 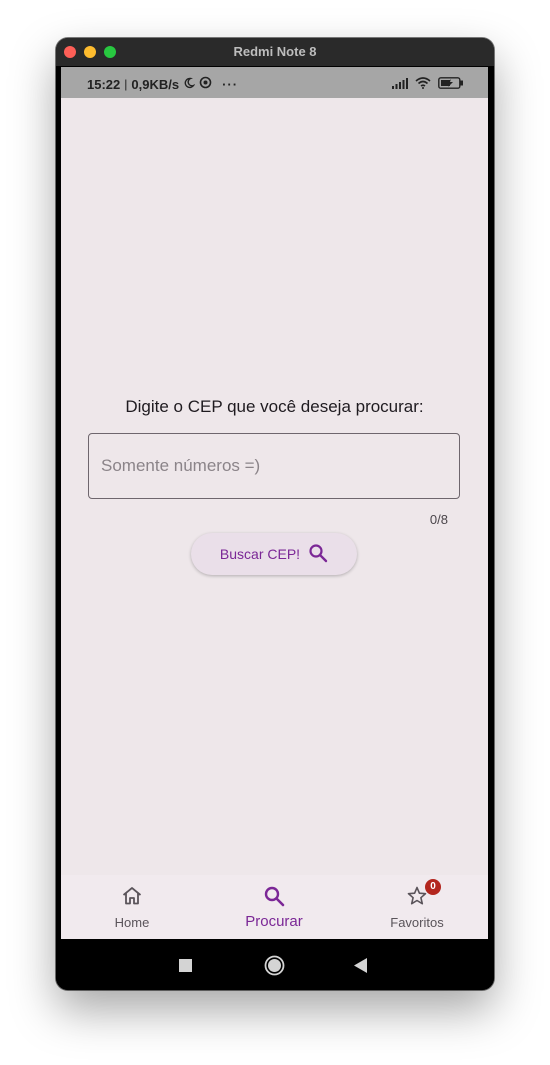 I want to click on recents-button, so click(x=185, y=968).